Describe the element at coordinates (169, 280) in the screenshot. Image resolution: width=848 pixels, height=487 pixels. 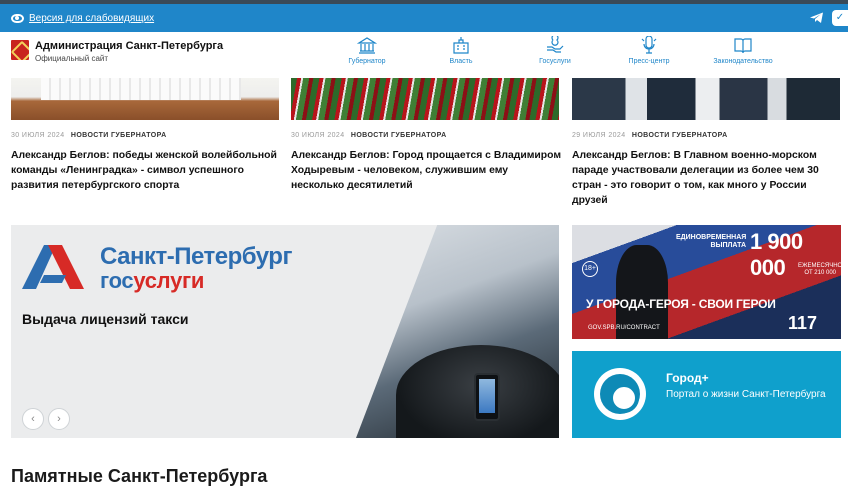
I see `uslugi-text: услуги` at that location.